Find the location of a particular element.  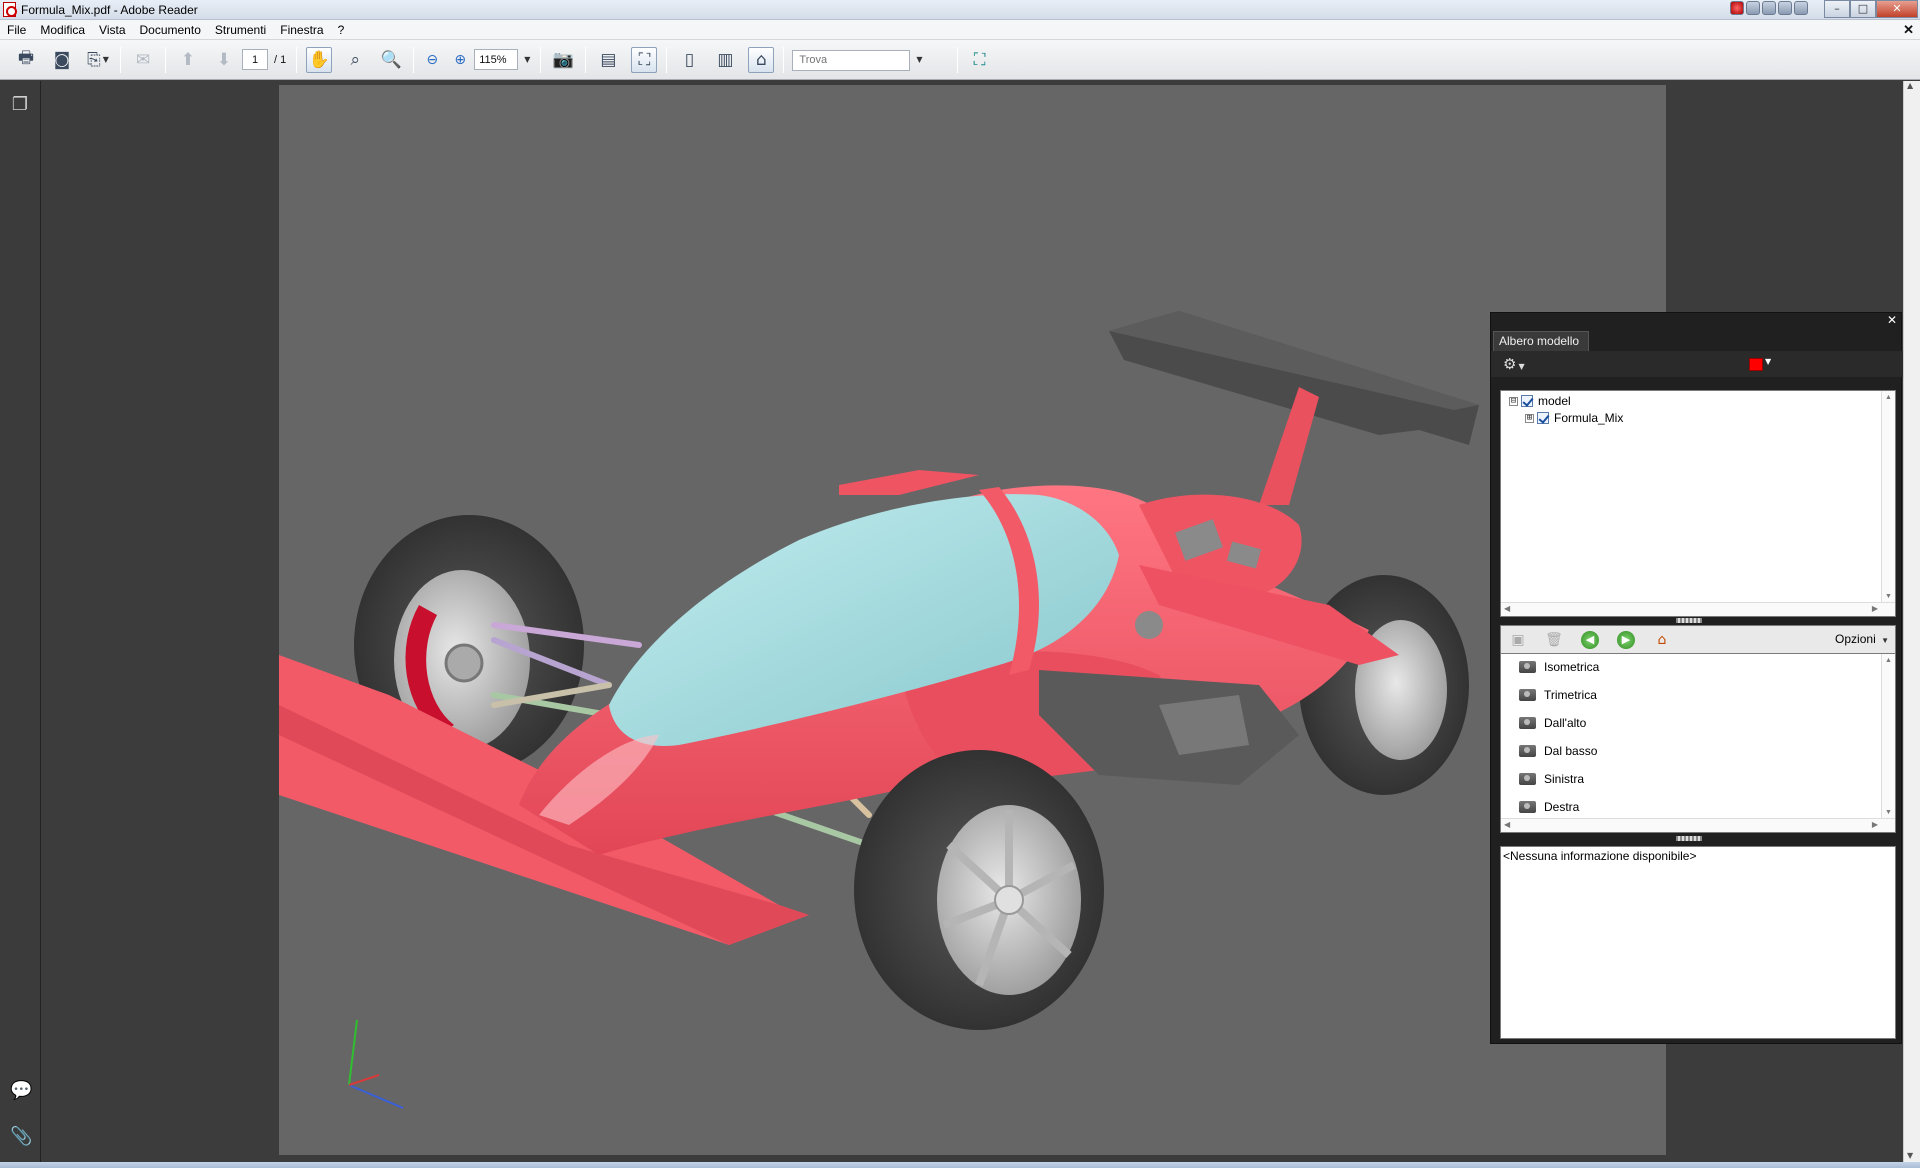

find-input is located at coordinates (851, 60).